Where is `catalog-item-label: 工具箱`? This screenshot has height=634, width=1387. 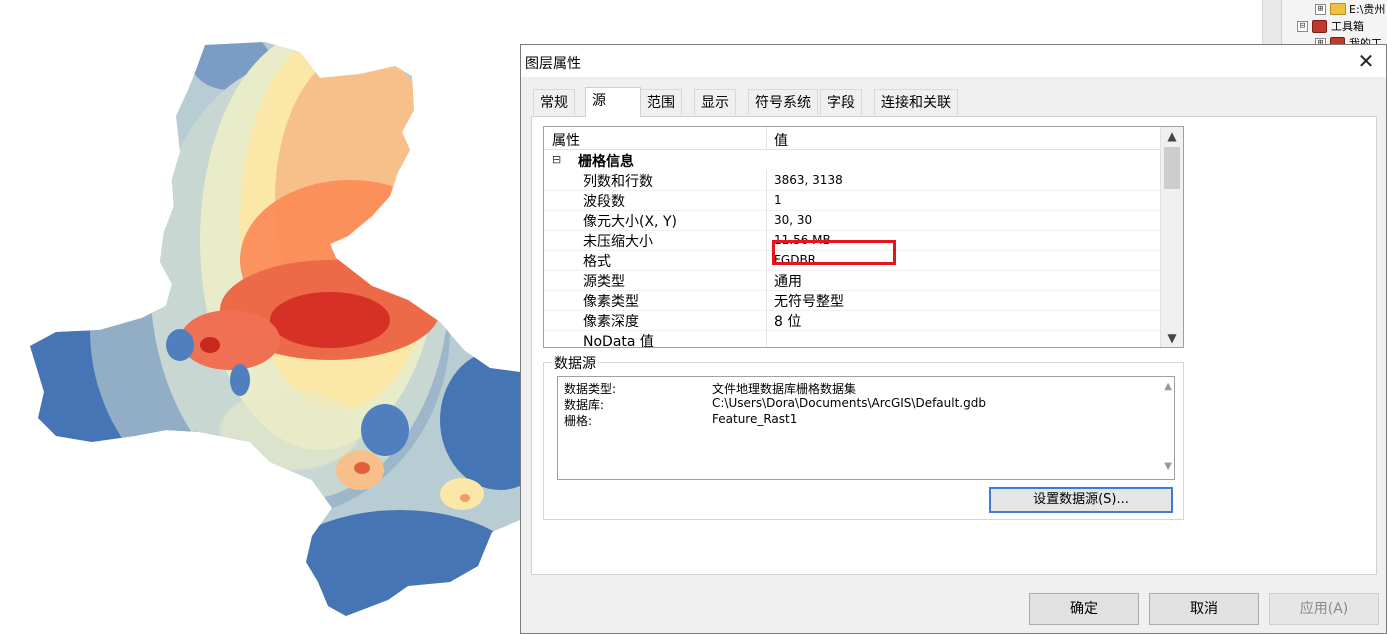 catalog-item-label: 工具箱 is located at coordinates (1347, 26).